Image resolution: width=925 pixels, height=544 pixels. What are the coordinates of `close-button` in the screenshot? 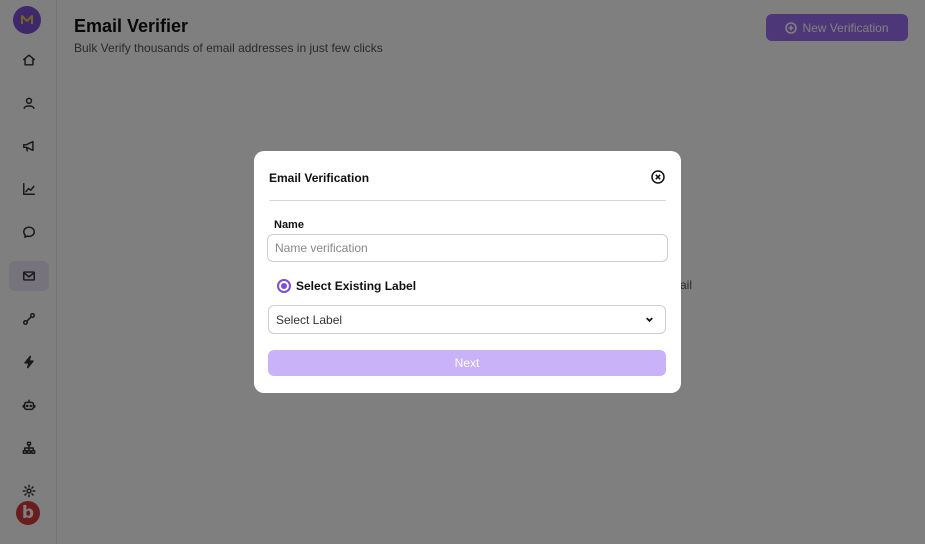 It's located at (658, 177).